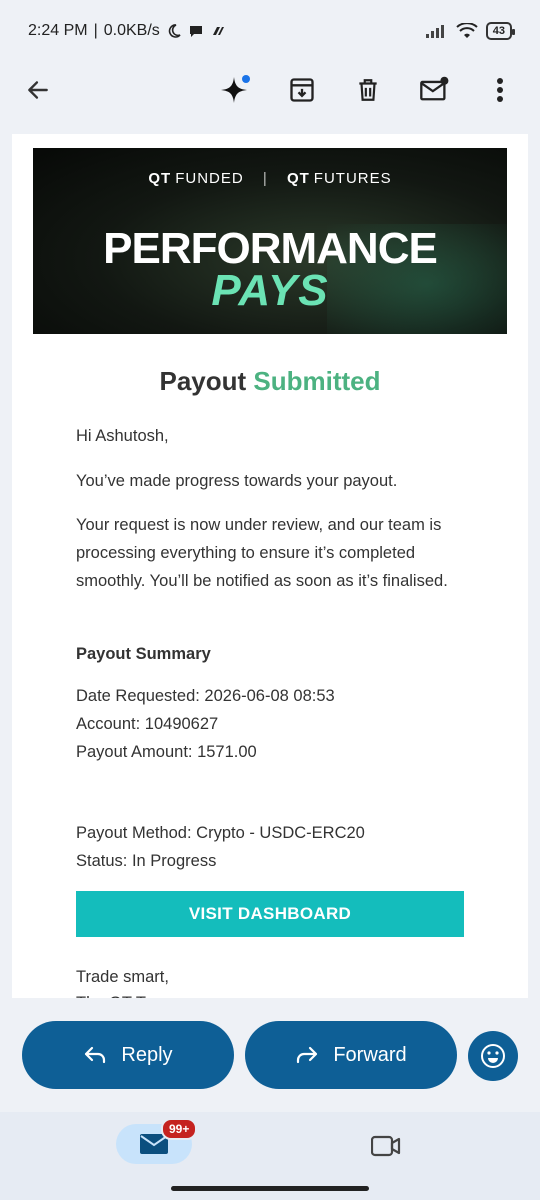  What do you see at coordinates (317, 381) in the screenshot?
I see `heading-accent: Submitted` at bounding box center [317, 381].